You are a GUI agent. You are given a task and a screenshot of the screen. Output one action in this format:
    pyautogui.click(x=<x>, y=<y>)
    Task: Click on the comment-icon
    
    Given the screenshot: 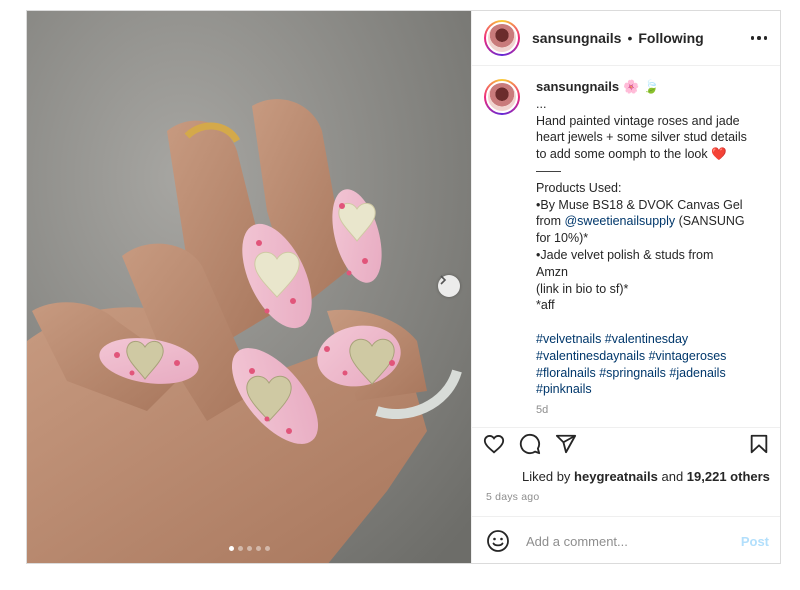 What is the action you would take?
    pyautogui.click(x=530, y=443)
    